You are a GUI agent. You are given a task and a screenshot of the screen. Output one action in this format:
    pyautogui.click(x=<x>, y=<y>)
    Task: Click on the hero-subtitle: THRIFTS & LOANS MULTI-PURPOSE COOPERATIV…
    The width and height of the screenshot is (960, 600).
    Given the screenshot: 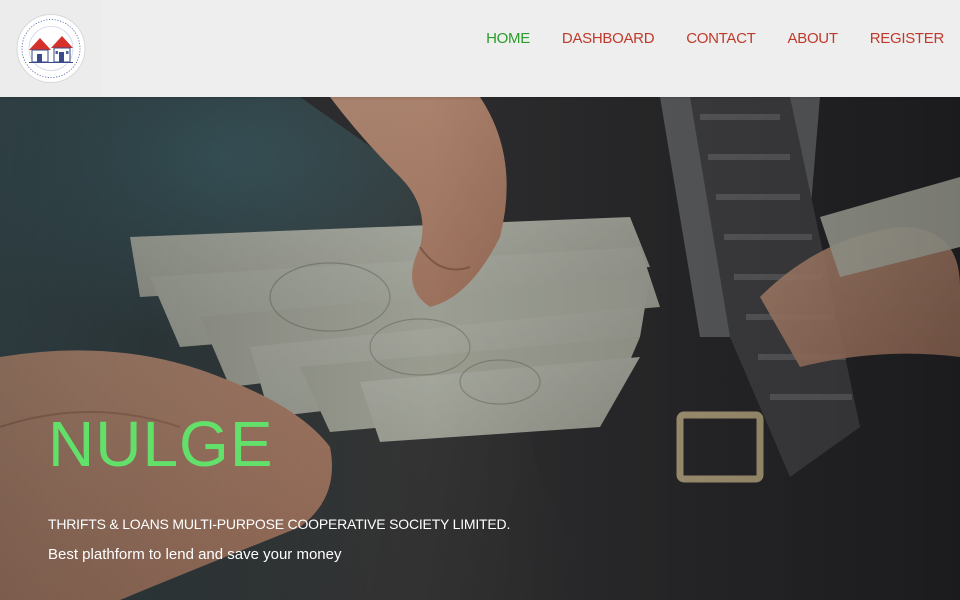 What is the action you would take?
    pyautogui.click(x=279, y=524)
    